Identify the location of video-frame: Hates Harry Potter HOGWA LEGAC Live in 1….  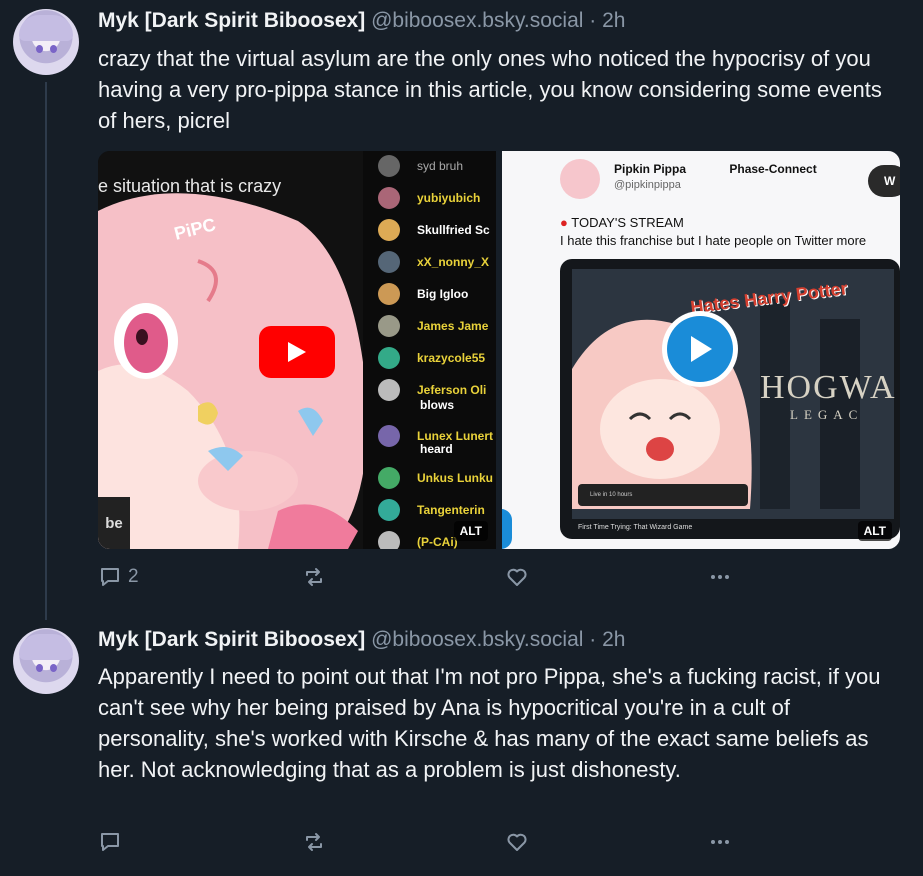
(730, 399).